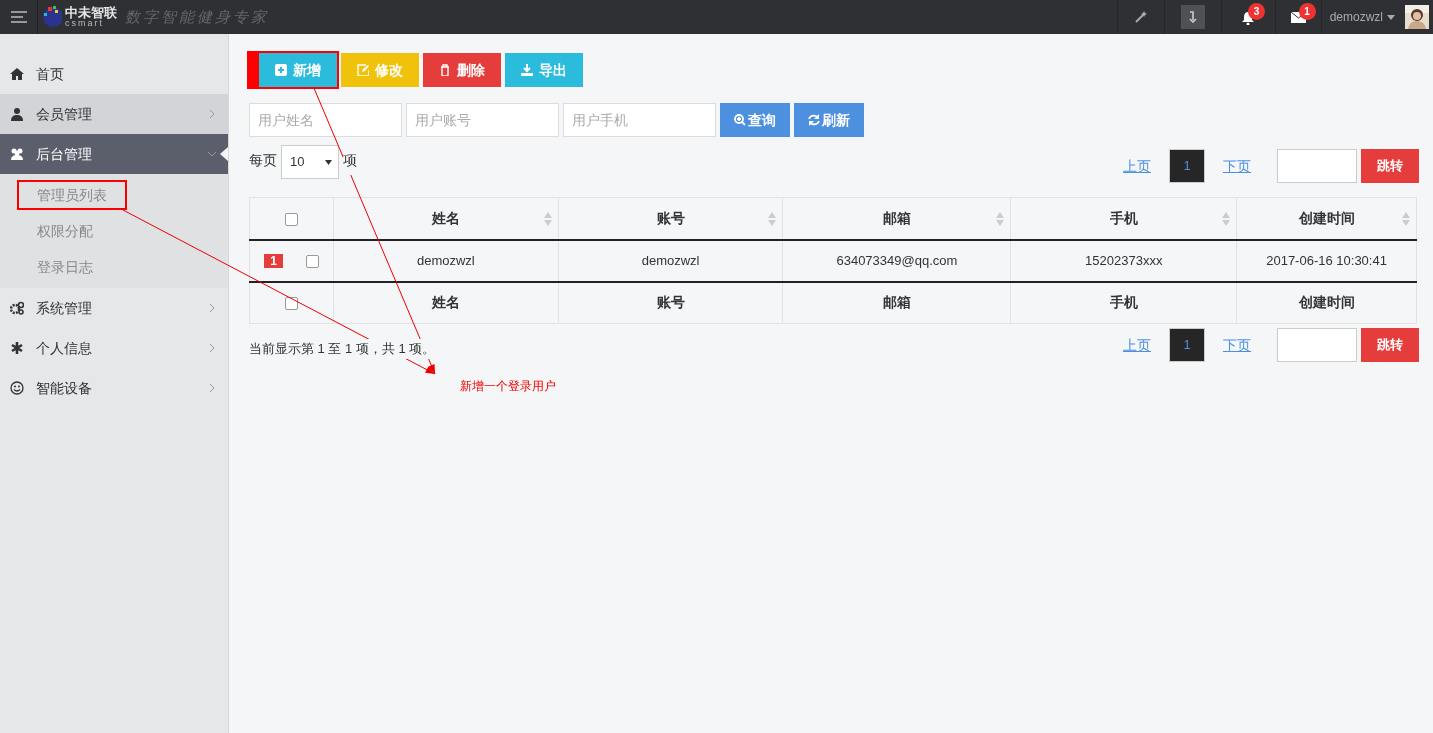 The width and height of the screenshot is (1433, 733). I want to click on arrow-down-icon, so click(1192, 17).